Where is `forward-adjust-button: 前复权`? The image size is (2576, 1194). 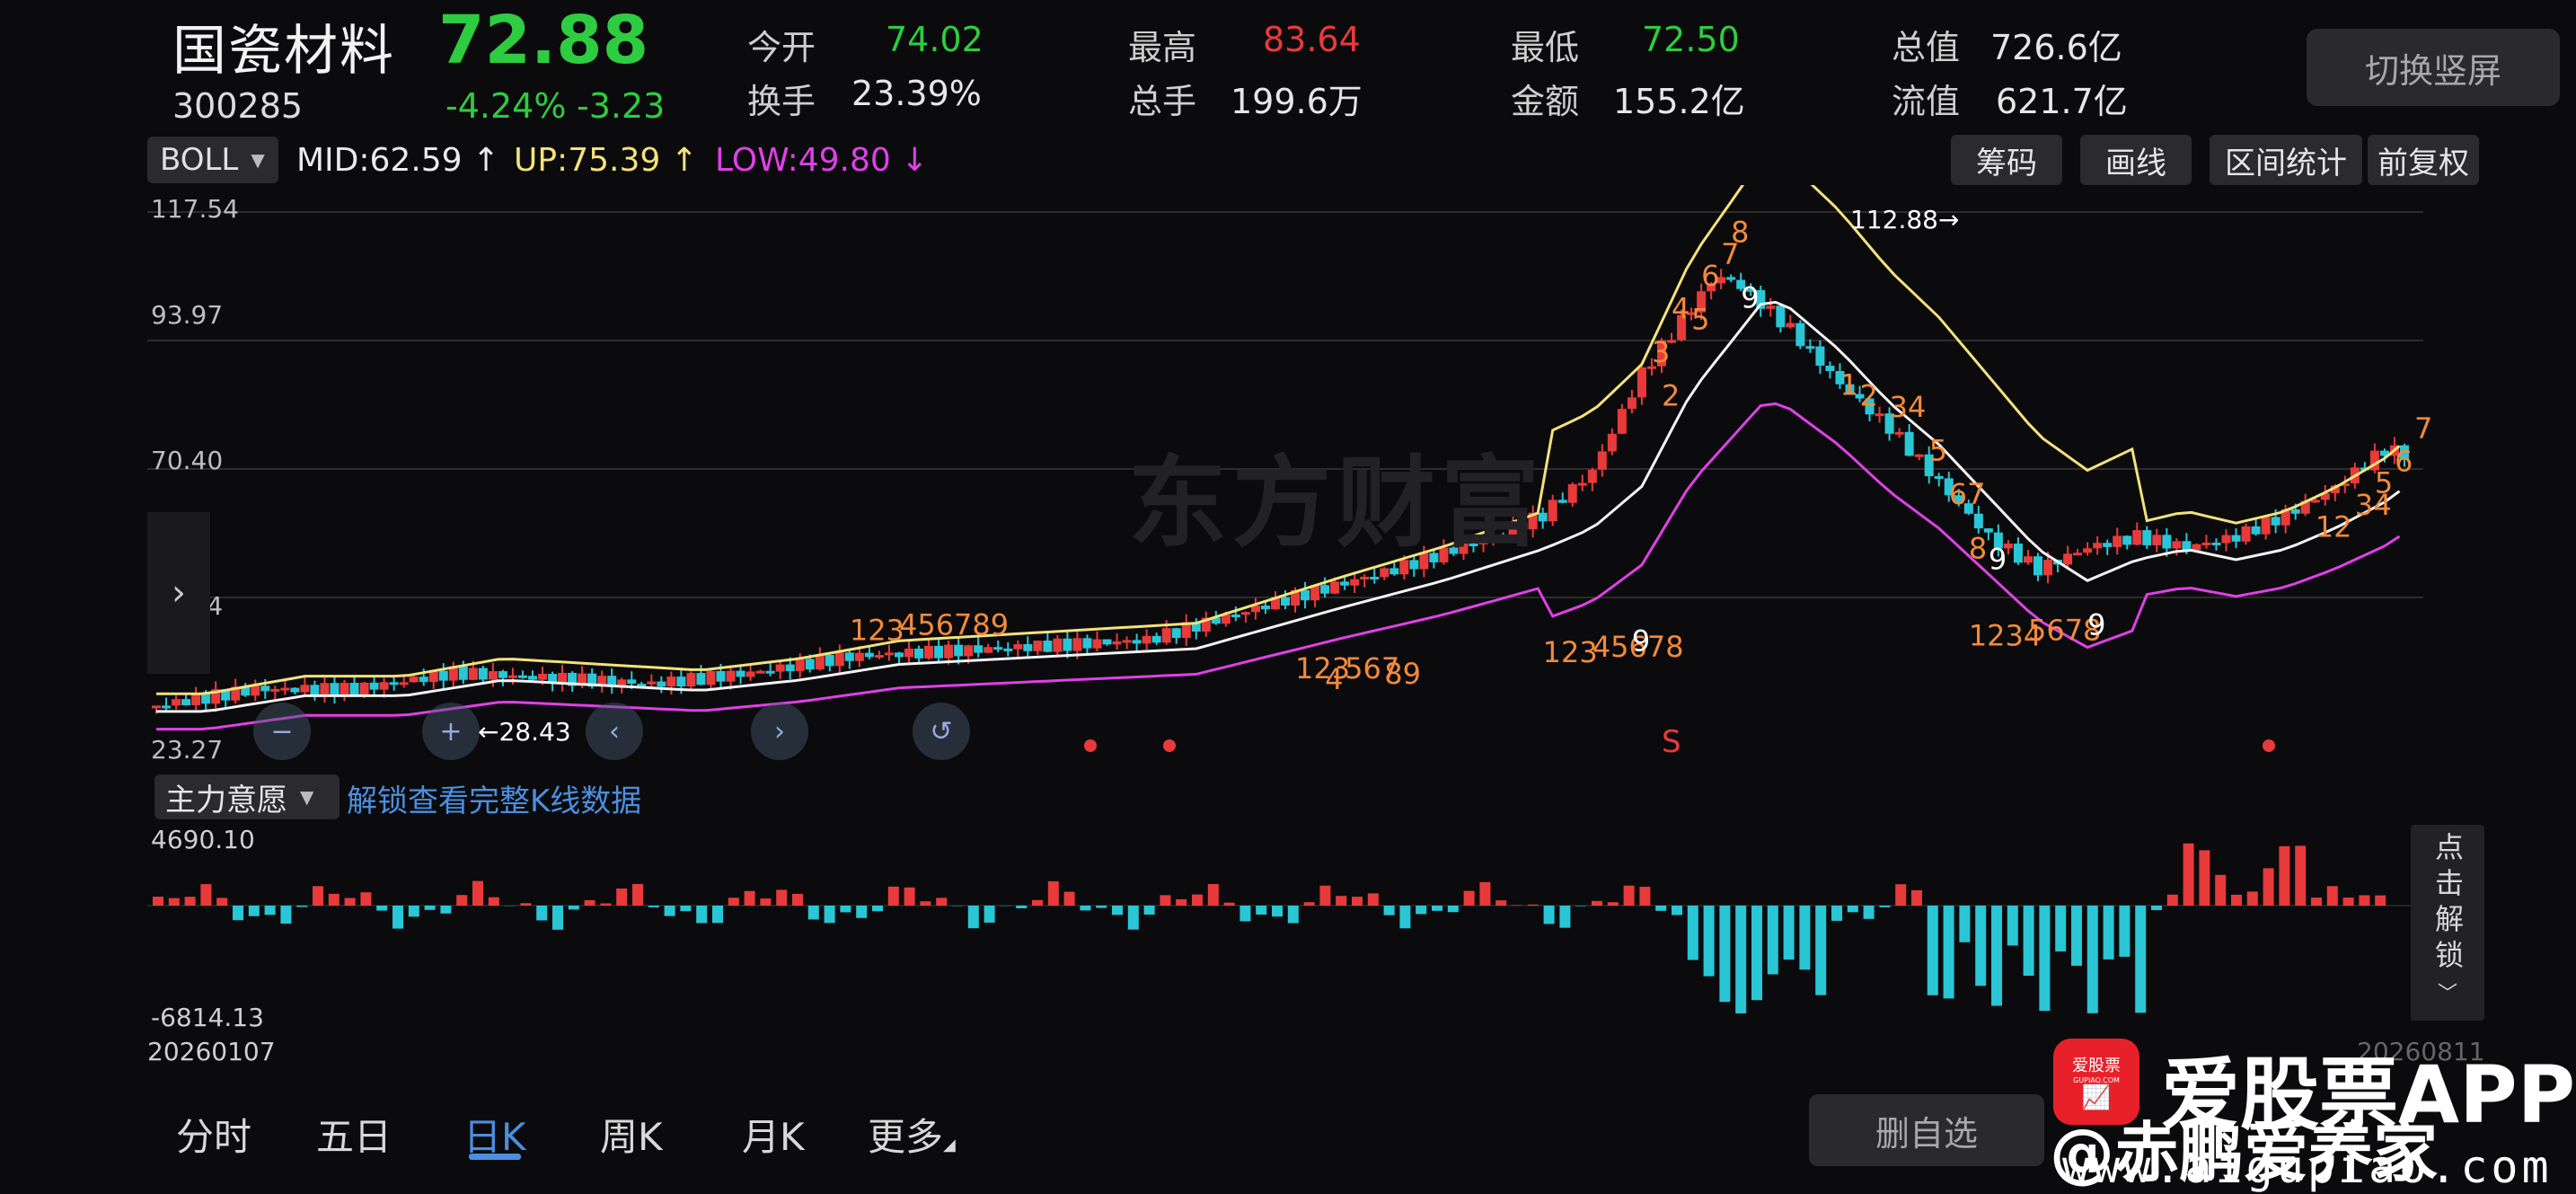 forward-adjust-button: 前复权 is located at coordinates (2423, 160).